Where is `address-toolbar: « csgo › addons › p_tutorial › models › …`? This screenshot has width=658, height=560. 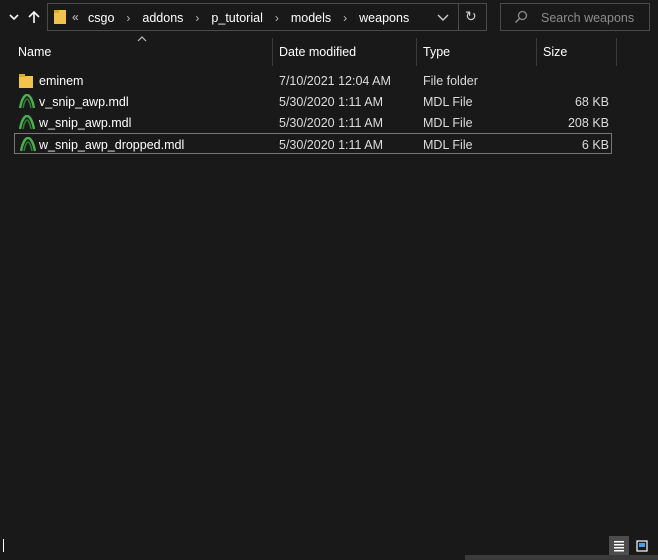
address-toolbar: « csgo › addons › p_tutorial › models › … is located at coordinates (329, 17).